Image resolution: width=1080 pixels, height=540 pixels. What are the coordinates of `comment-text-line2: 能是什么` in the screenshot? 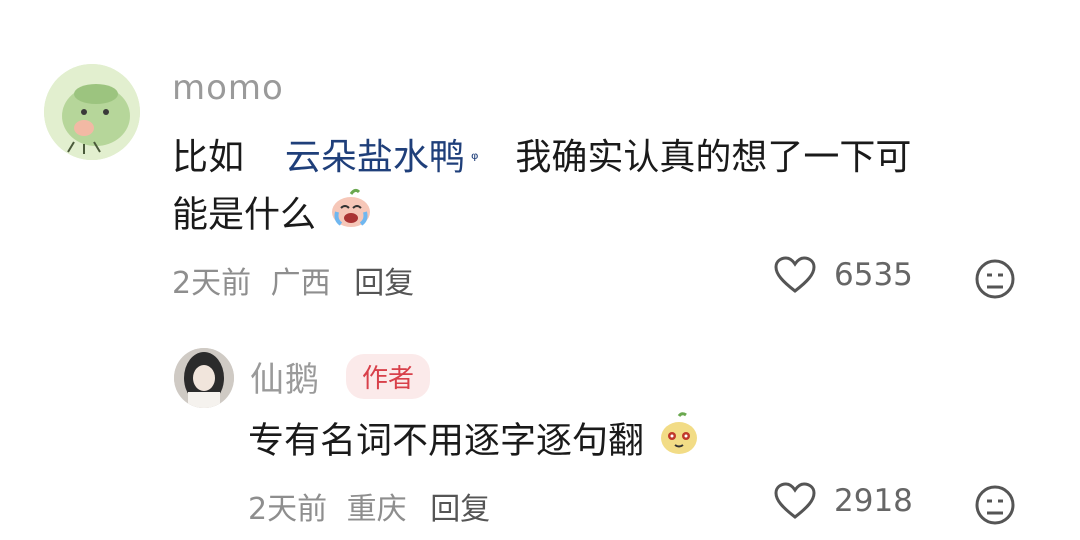 It's located at (272, 216).